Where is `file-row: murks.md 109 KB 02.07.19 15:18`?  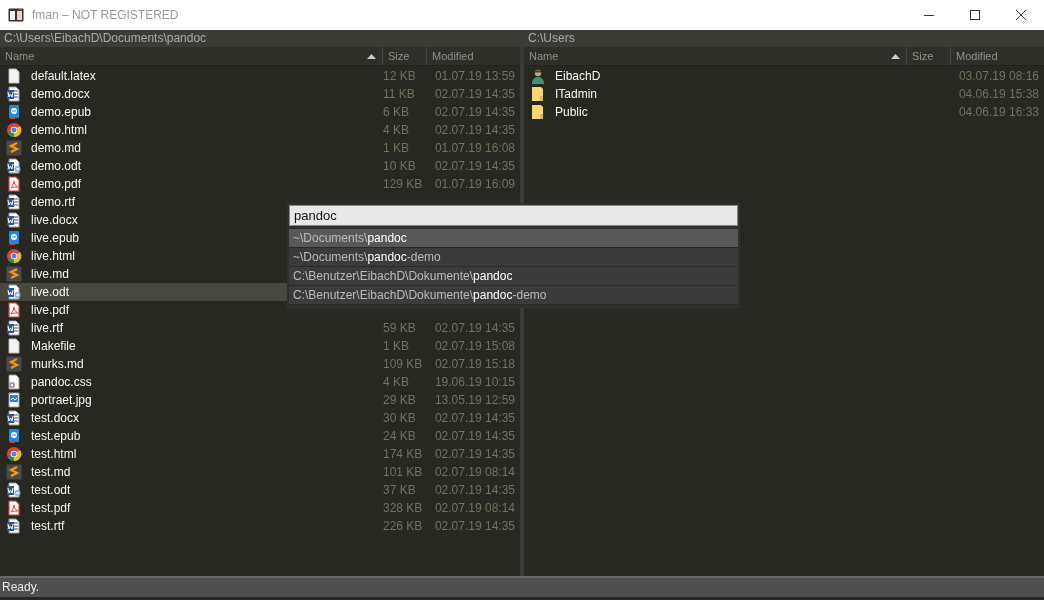
file-row: murks.md 109 KB 02.07.19 15:18 is located at coordinates (260, 364).